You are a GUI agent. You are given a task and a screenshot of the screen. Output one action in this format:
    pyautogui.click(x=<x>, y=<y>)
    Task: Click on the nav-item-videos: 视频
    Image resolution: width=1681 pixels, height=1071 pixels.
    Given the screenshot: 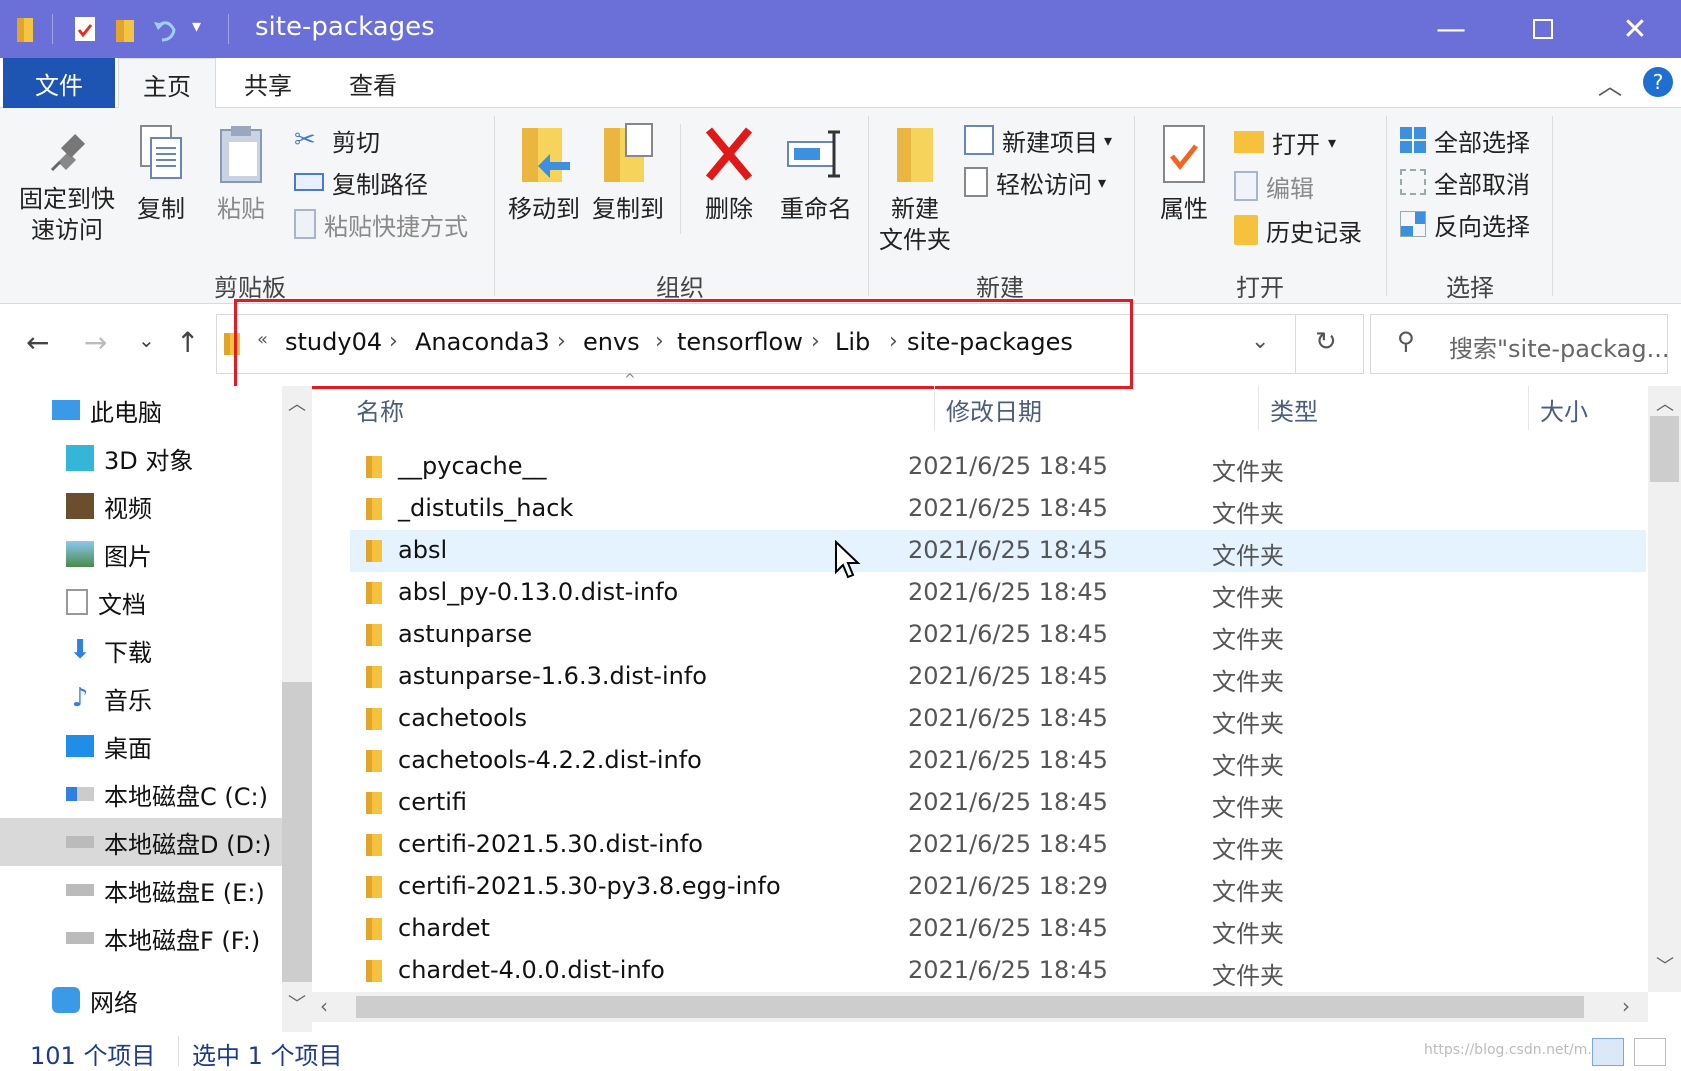 What is the action you would take?
    pyautogui.click(x=141, y=506)
    